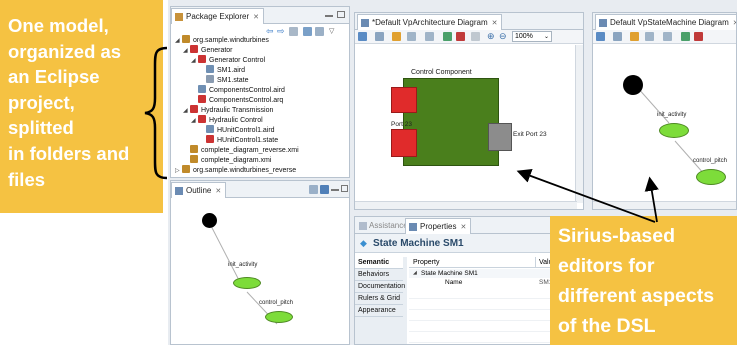 The height and width of the screenshot is (345, 737). I want to click on callout-left-line: splitted, so click(41, 127).